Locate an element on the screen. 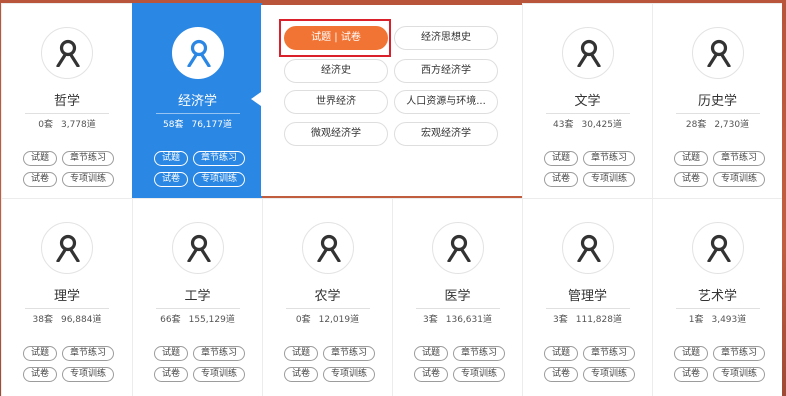 This screenshot has height=396, width=786. subject-name: 医学 is located at coordinates (457, 296).